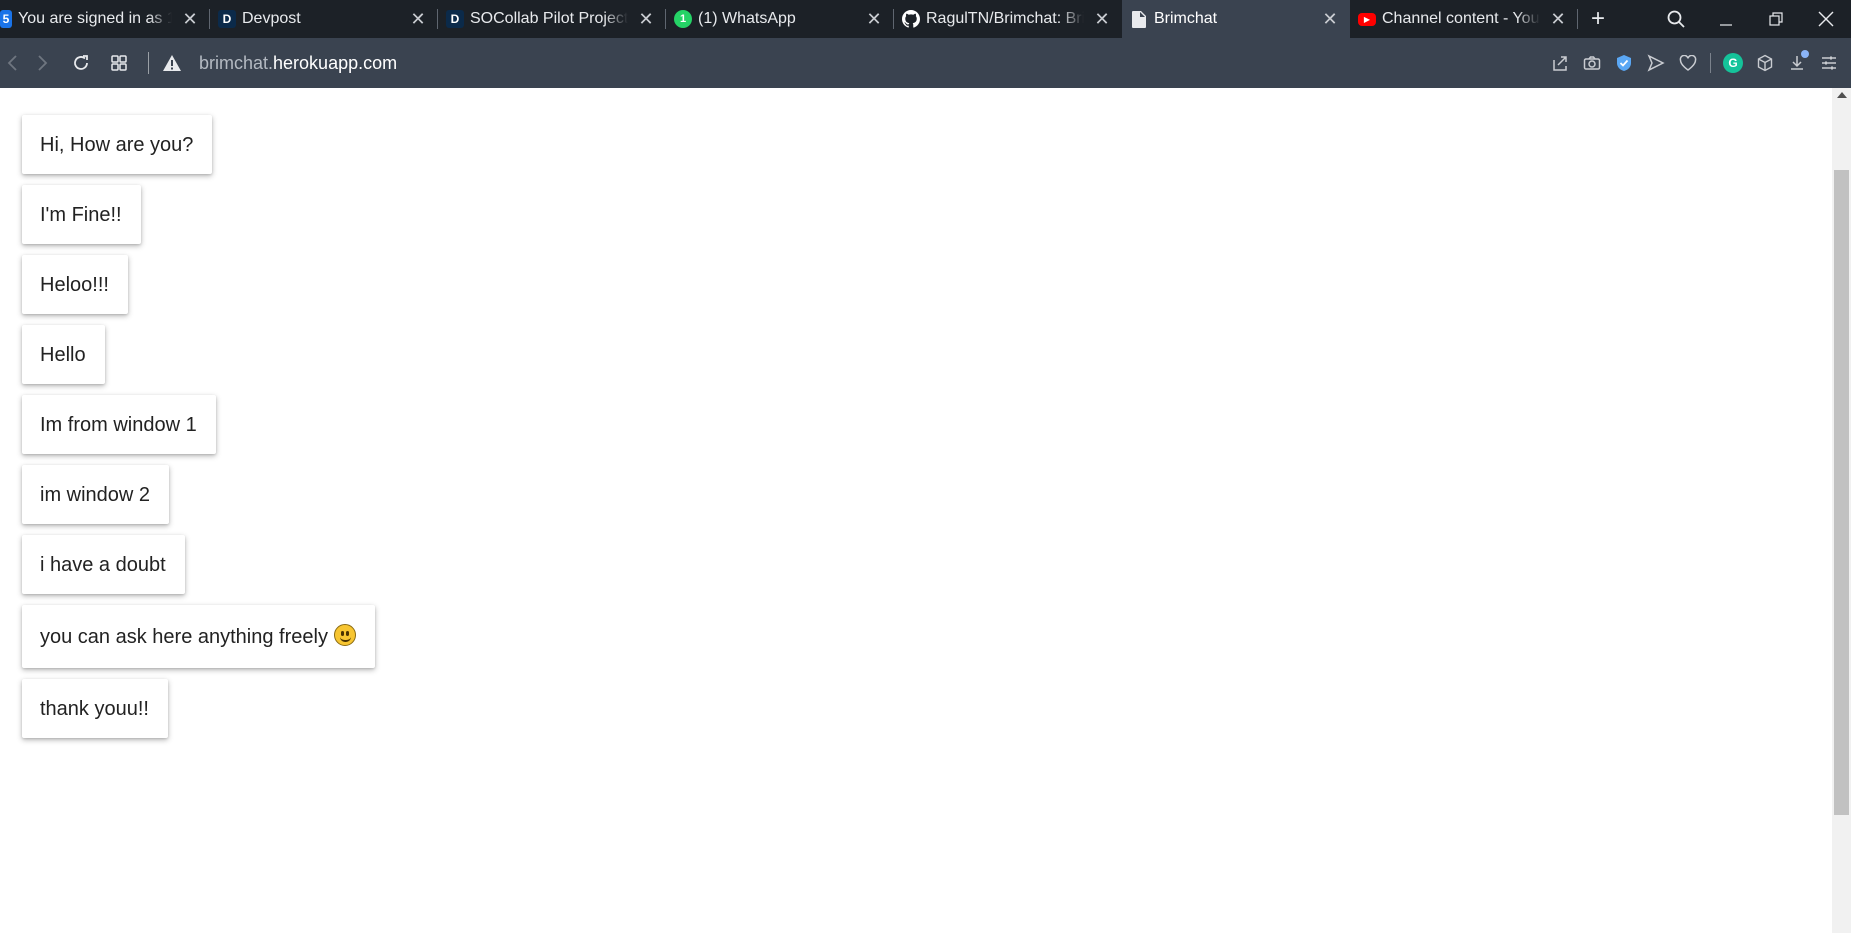  Describe the element at coordinates (549, 18) in the screenshot. I see `tab-title: SOCollab Pilot Projects:` at that location.